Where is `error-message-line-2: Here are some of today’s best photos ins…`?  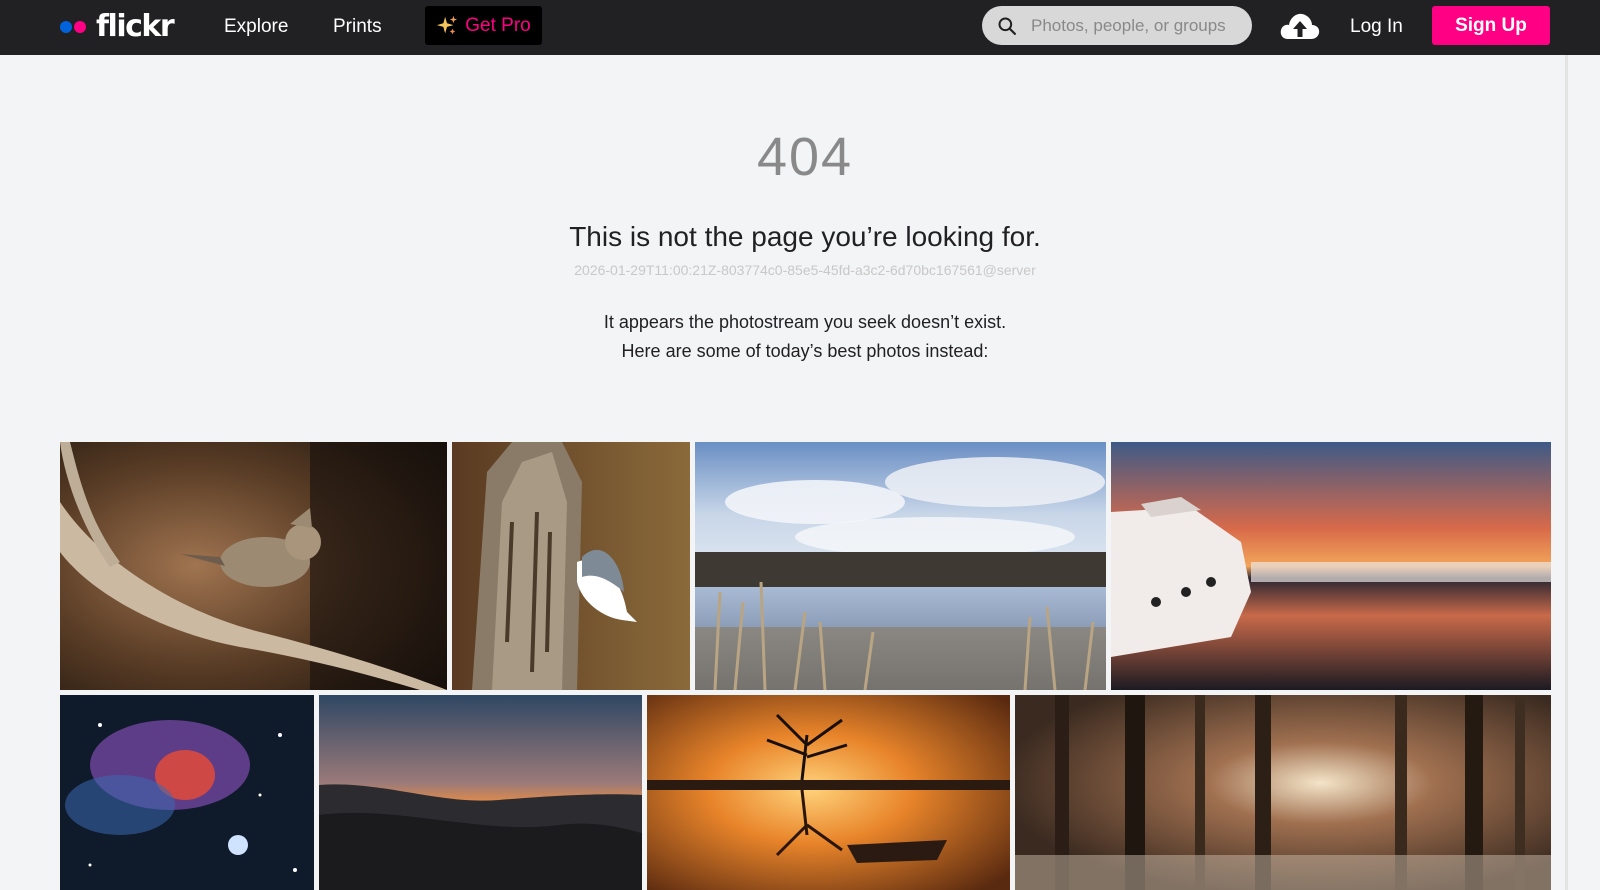 error-message-line-2: Here are some of today’s best photos ins… is located at coordinates (805, 351).